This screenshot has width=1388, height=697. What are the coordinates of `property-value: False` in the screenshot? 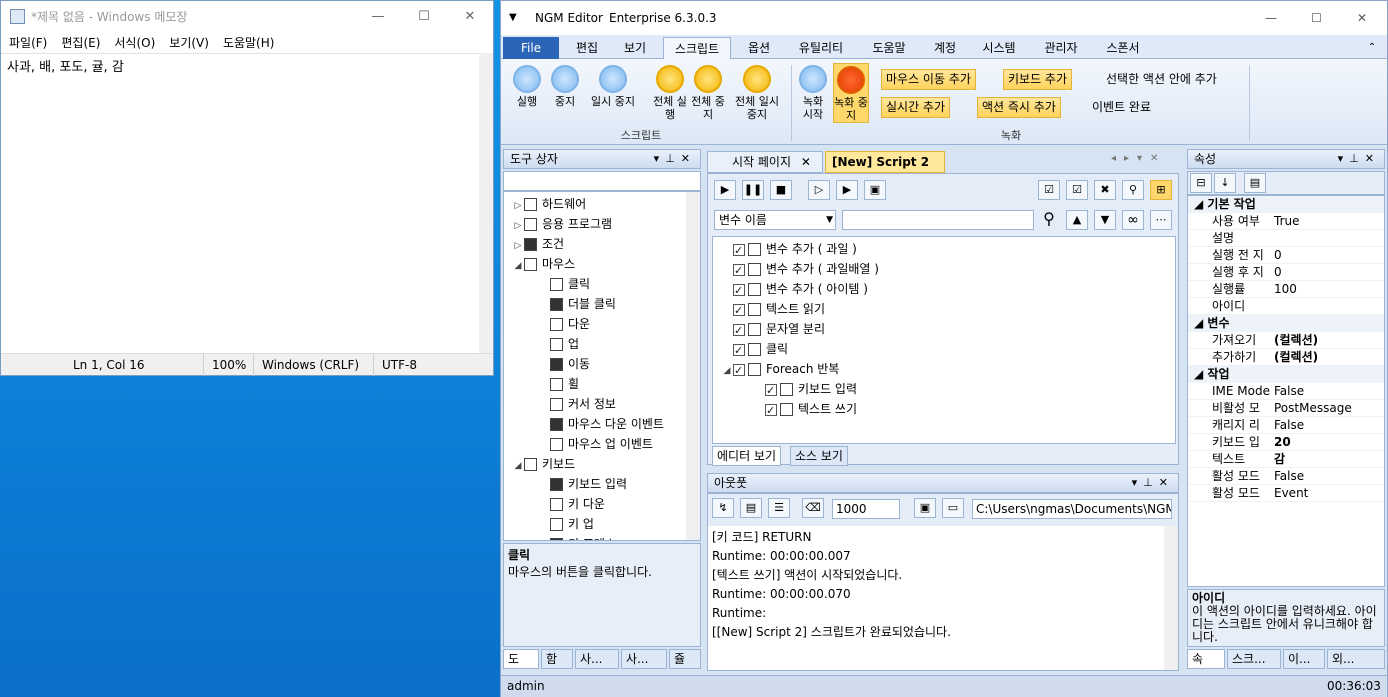 It's located at (1289, 425).